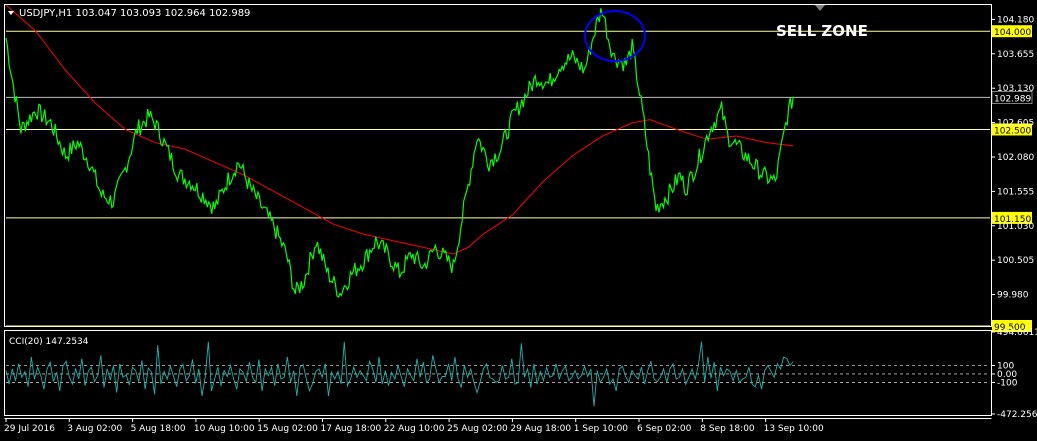 The width and height of the screenshot is (1037, 441). Describe the element at coordinates (1015, 192) in the screenshot. I see `y-tick-label: 101.555` at that location.